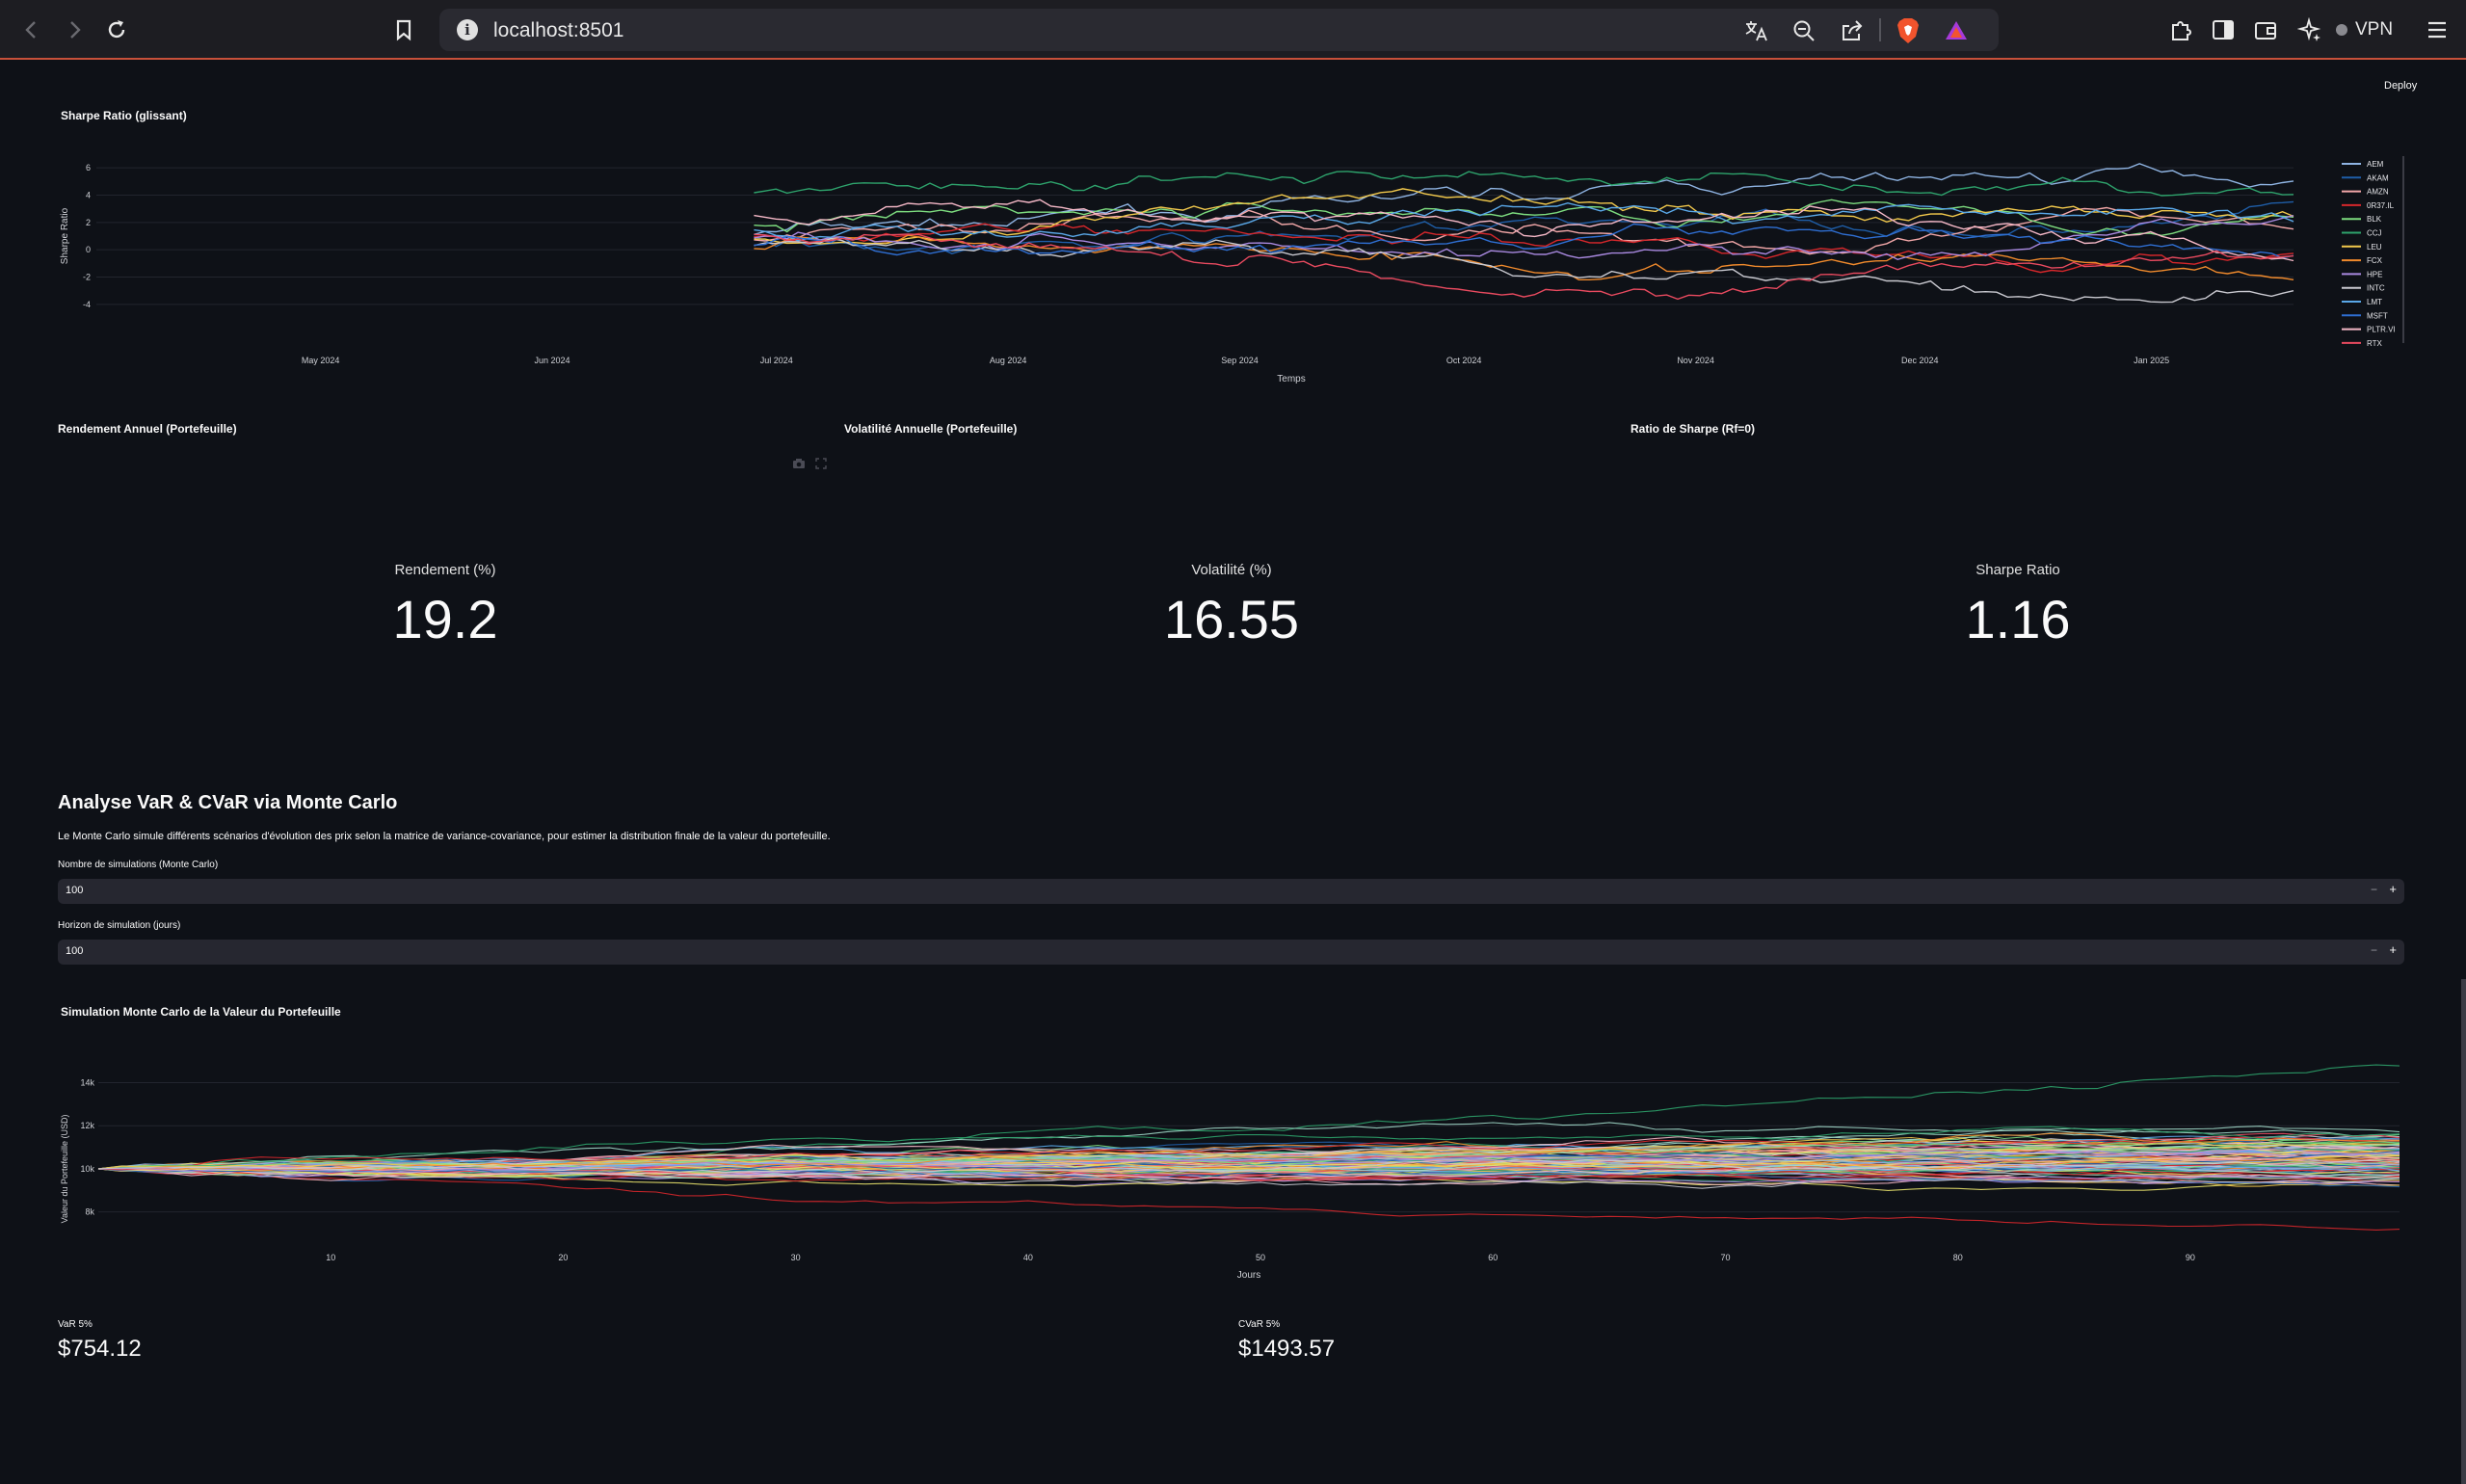 Image resolution: width=2466 pixels, height=1484 pixels. What do you see at coordinates (147, 429) in the screenshot?
I see `return-section-title: Rendement Annuel (Portefeuille)` at bounding box center [147, 429].